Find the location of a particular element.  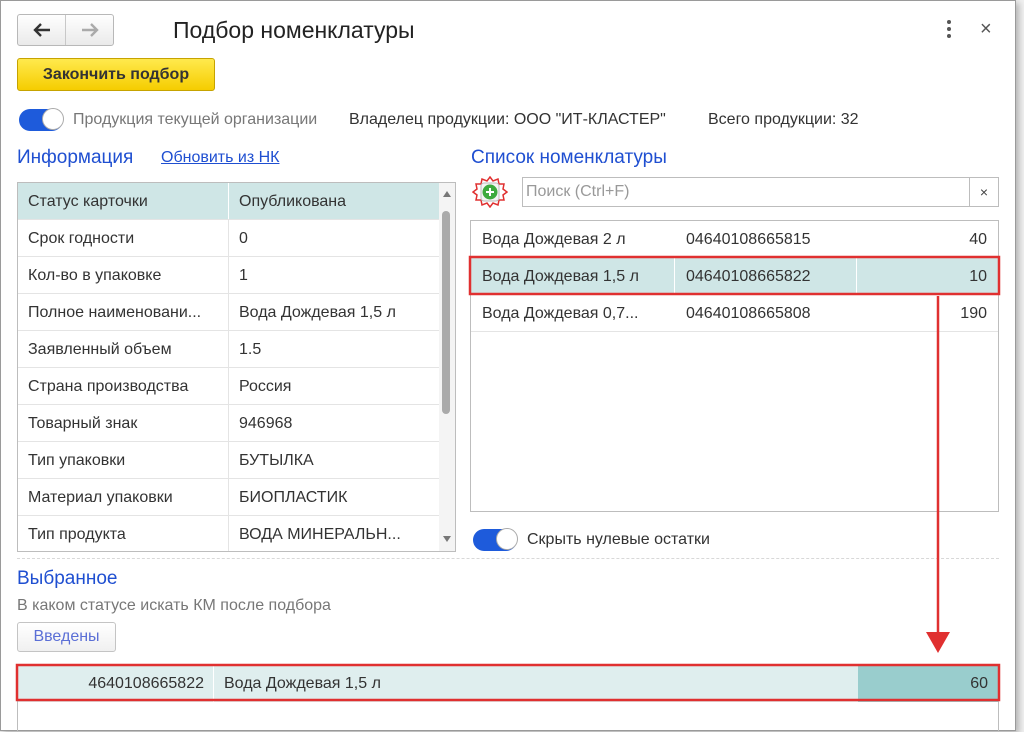

item-code: 04640108665822 is located at coordinates (748, 276).